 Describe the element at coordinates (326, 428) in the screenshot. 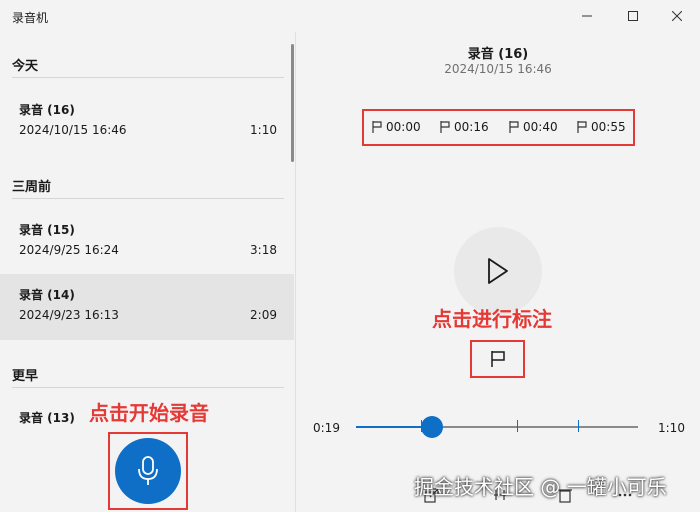

I see `current-time: 0:19` at that location.